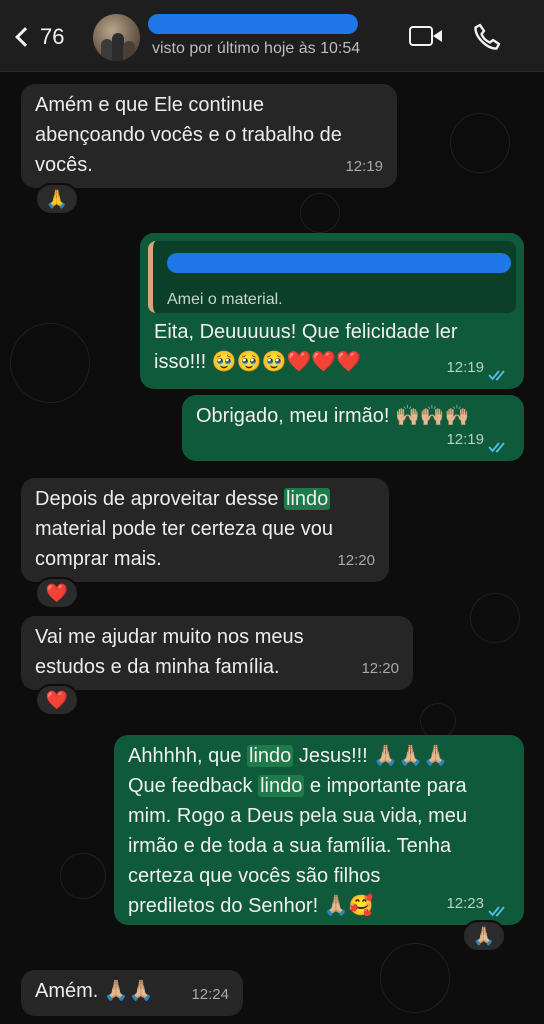  I want to click on message-line: certeza que vocês são filhos, so click(254, 876).